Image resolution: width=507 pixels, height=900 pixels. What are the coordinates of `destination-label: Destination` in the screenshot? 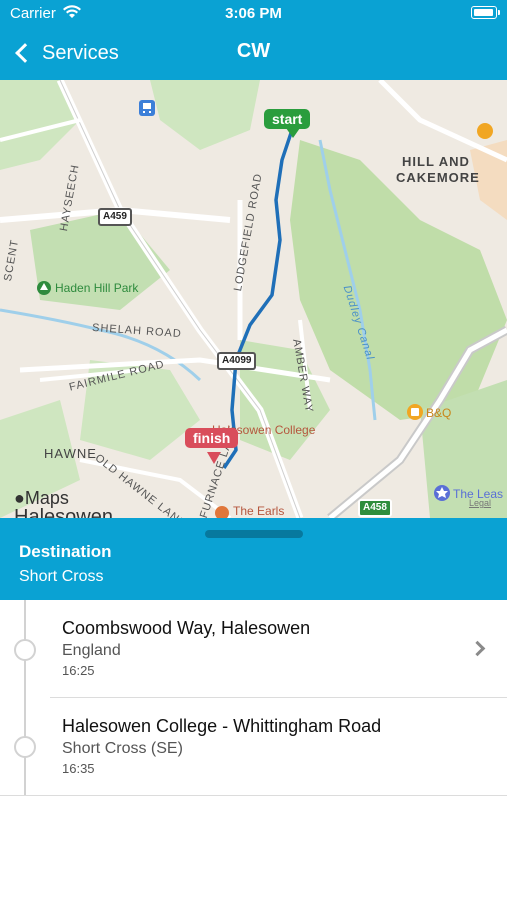 It's located at (65, 551).